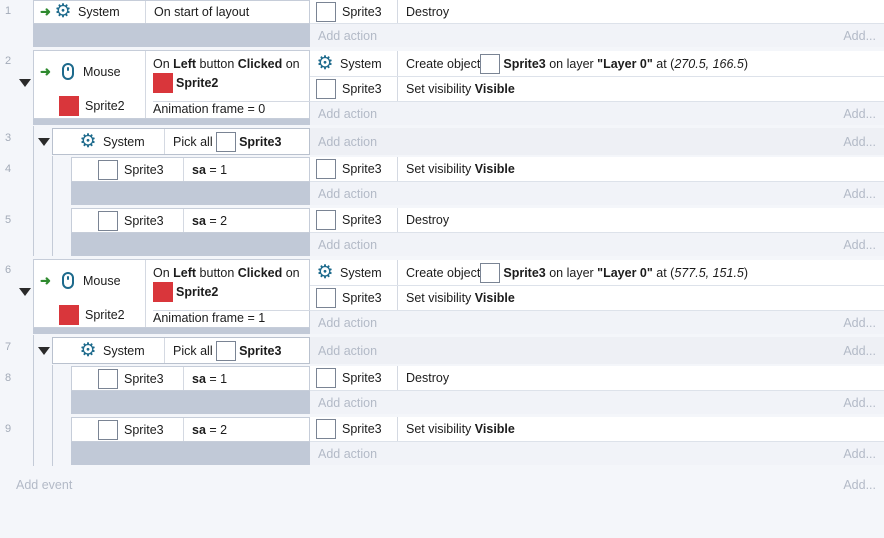  What do you see at coordinates (8, 11) in the screenshot?
I see `event-number: 1` at bounding box center [8, 11].